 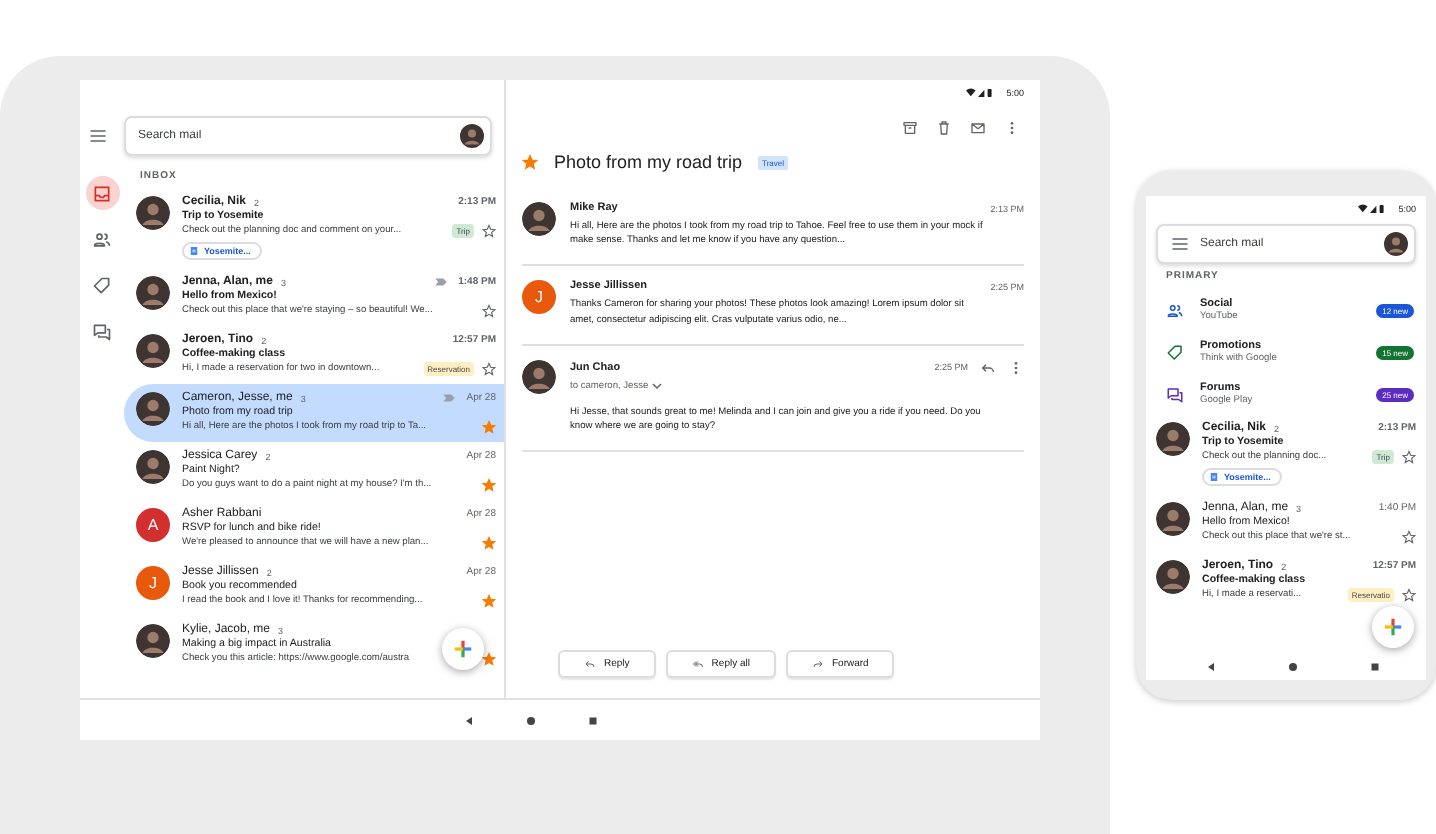 I want to click on conversation-title: Photo from my road trip, so click(x=648, y=162).